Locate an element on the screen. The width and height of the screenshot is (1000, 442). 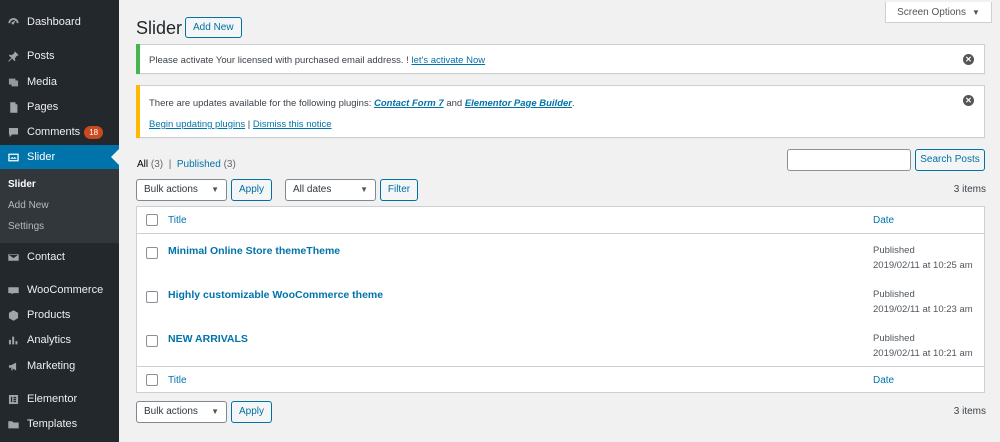
elementor-link: Elementor Page Builder is located at coordinates (518, 103).